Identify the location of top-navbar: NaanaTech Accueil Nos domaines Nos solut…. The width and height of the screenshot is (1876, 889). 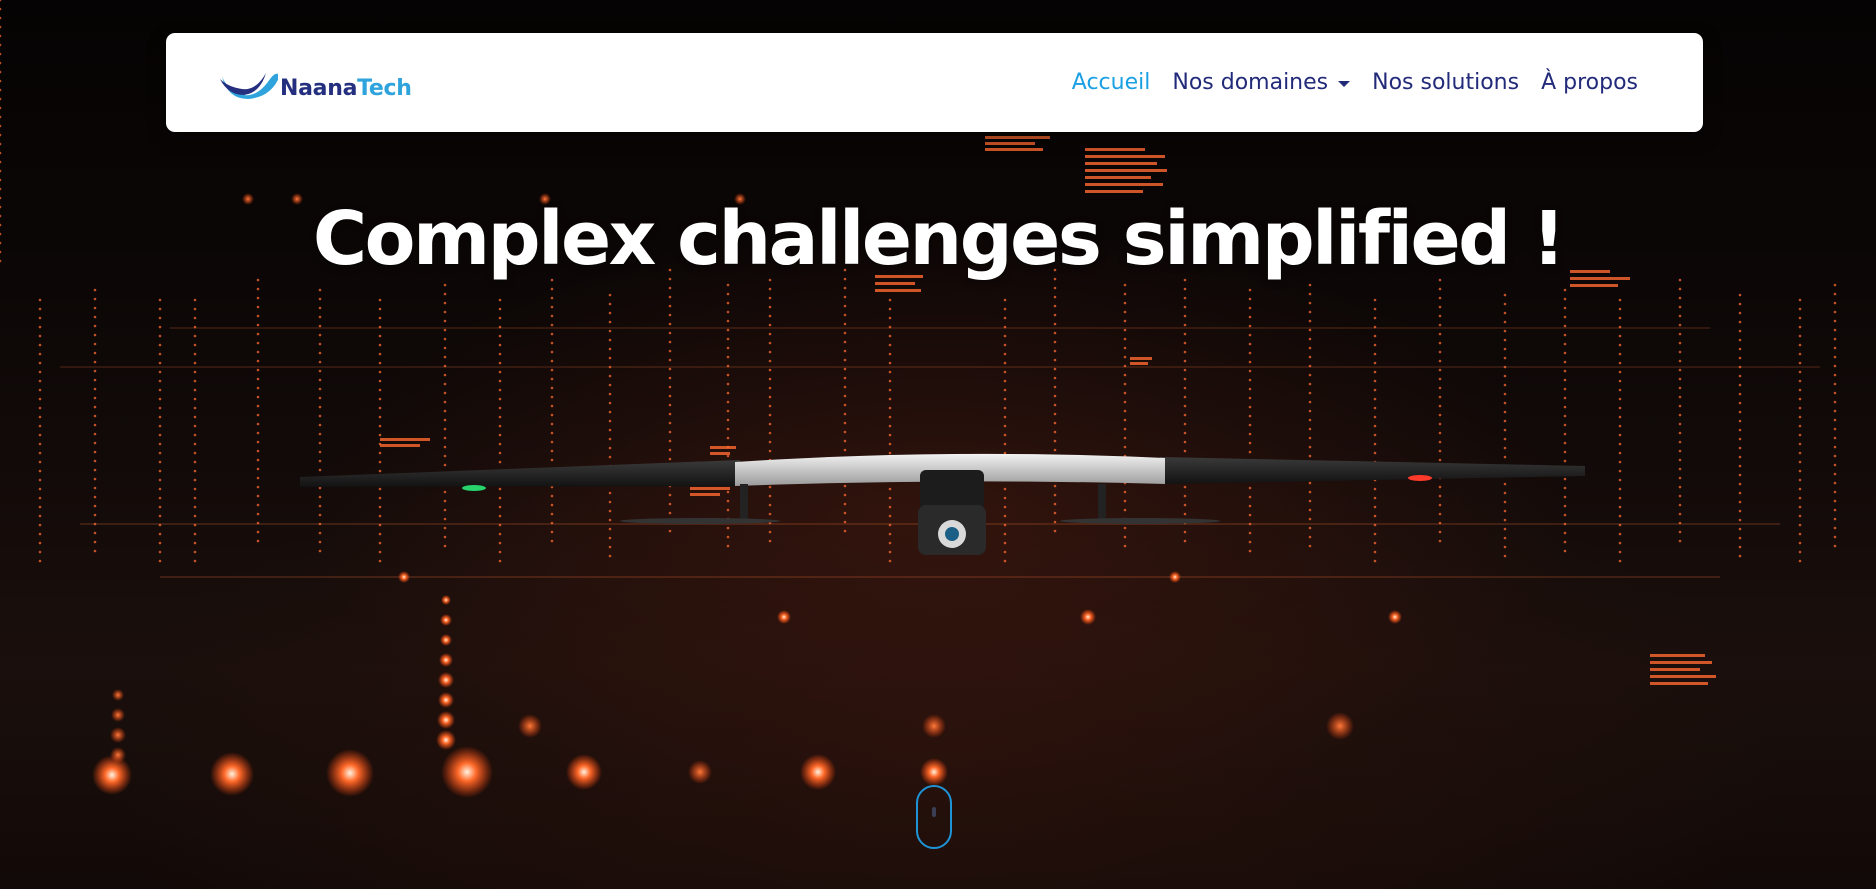
(934, 82).